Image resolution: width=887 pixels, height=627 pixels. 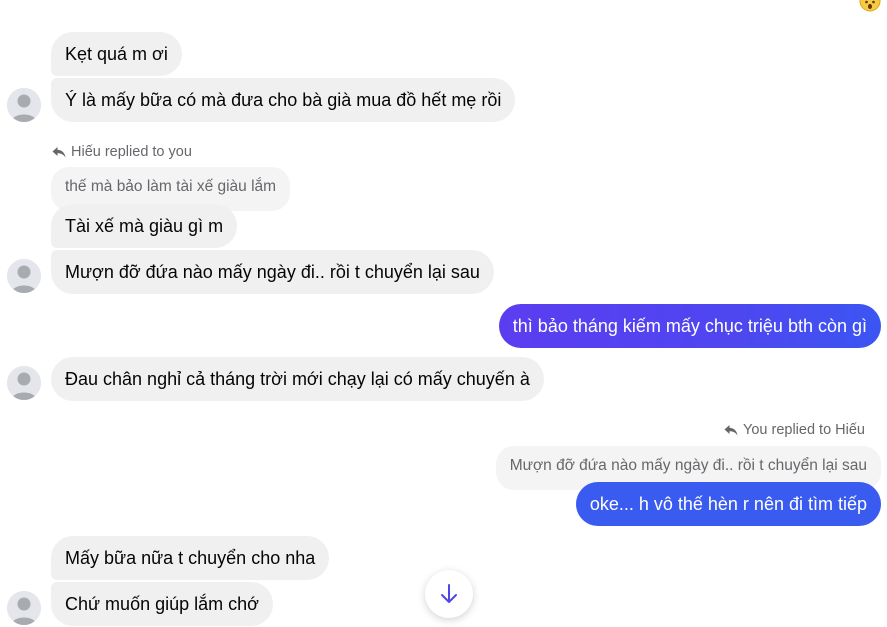 What do you see at coordinates (131, 152) in the screenshot?
I see `reply-header-text: Hiếu replied to you` at bounding box center [131, 152].